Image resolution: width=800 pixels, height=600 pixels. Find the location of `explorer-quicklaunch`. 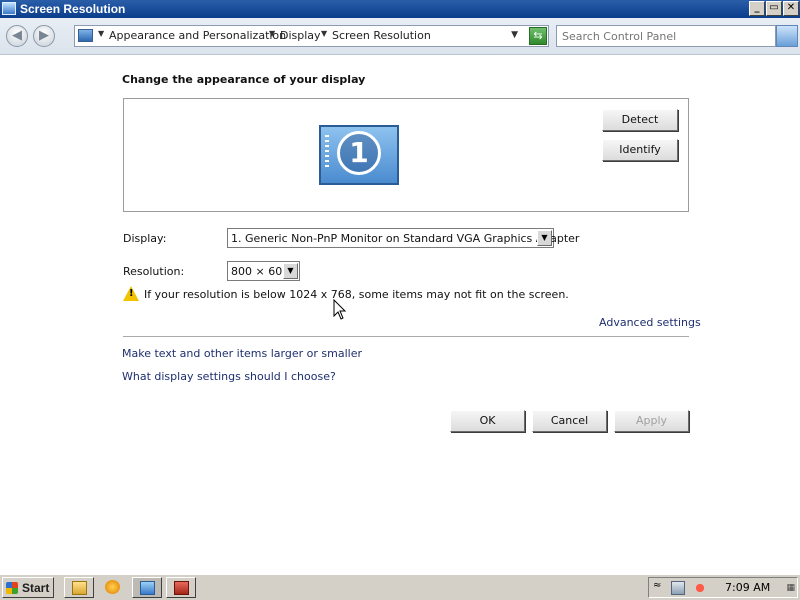

explorer-quicklaunch is located at coordinates (79, 587).